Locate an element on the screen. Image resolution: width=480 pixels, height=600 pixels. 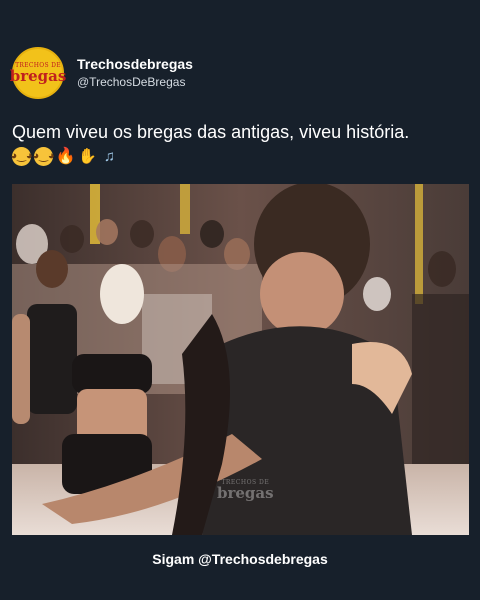
avatar: TRECHOS DE bregas is located at coordinates (38, 73).